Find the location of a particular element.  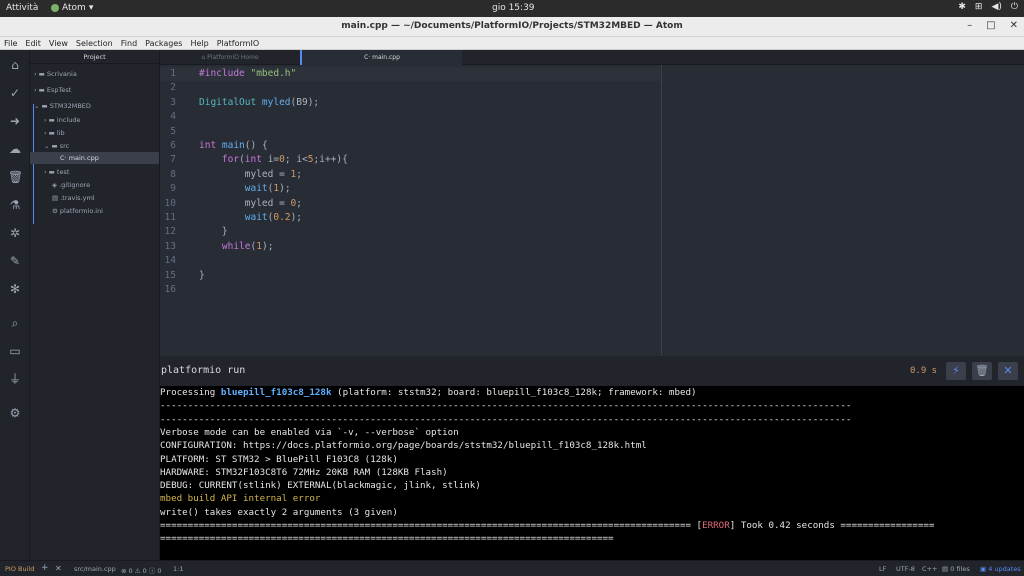

tree-item-esptest: › ▬ EspTest is located at coordinates (52, 90).